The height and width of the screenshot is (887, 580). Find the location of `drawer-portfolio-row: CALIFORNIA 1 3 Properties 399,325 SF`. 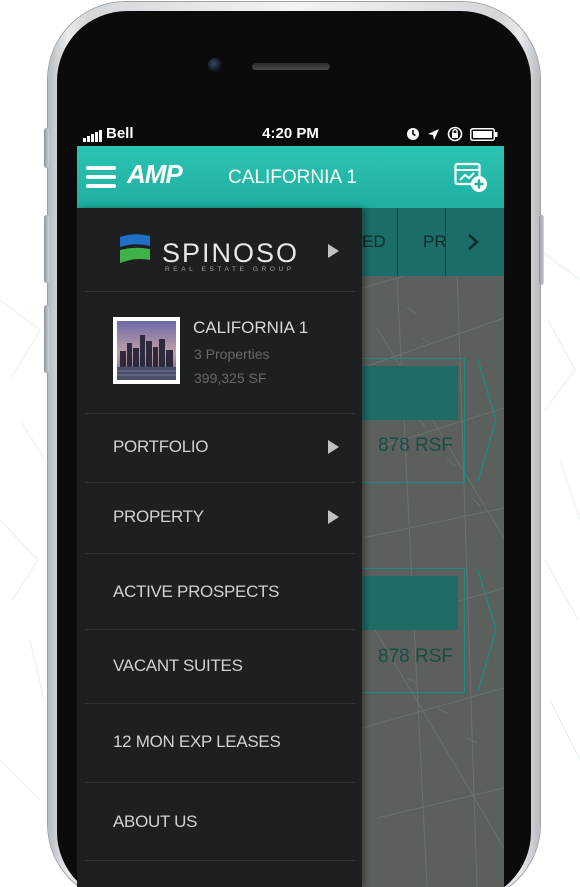

drawer-portfolio-row: CALIFORNIA 1 3 Properties 399,325 SF is located at coordinates (220, 353).